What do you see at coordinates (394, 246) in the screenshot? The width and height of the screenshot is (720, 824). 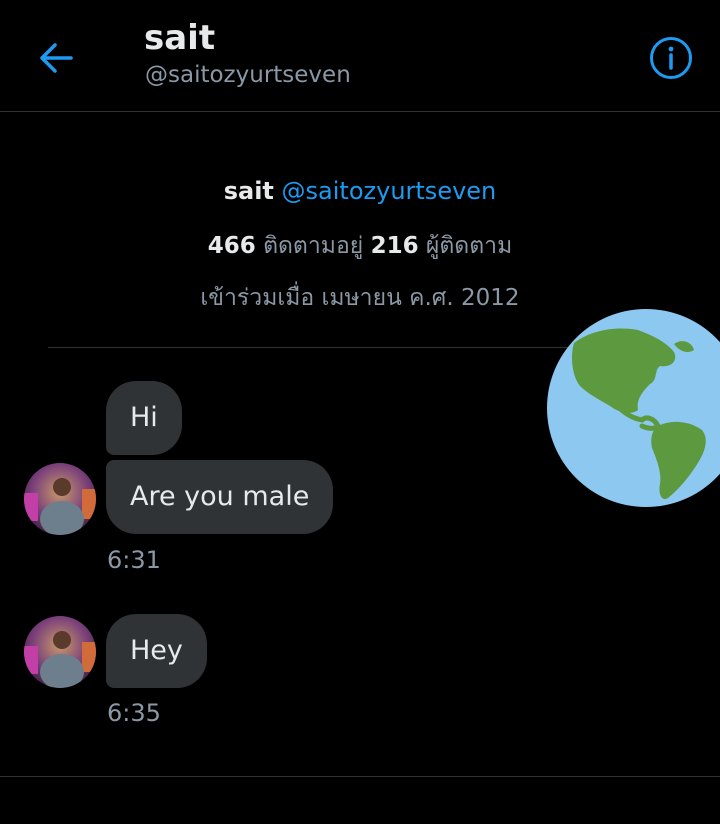 I see `followers-count: 216` at bounding box center [394, 246].